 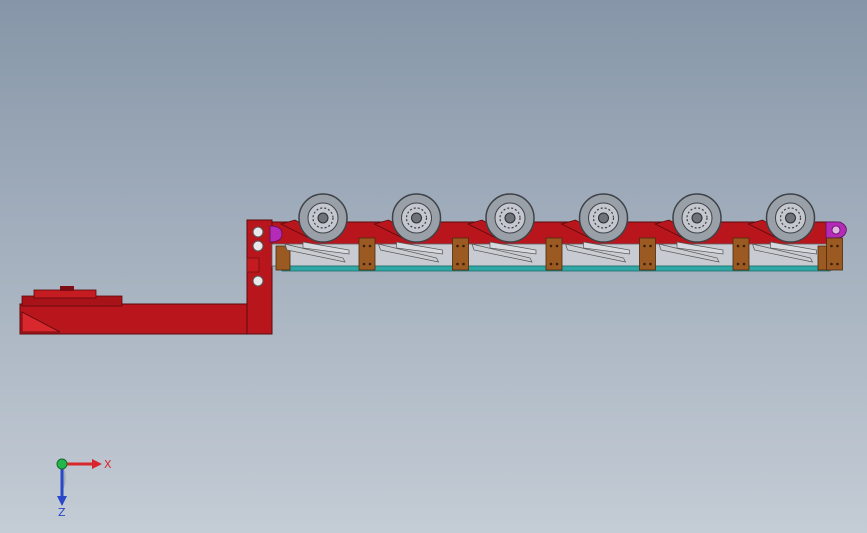 I want to click on king-pin, so click(x=67, y=288).